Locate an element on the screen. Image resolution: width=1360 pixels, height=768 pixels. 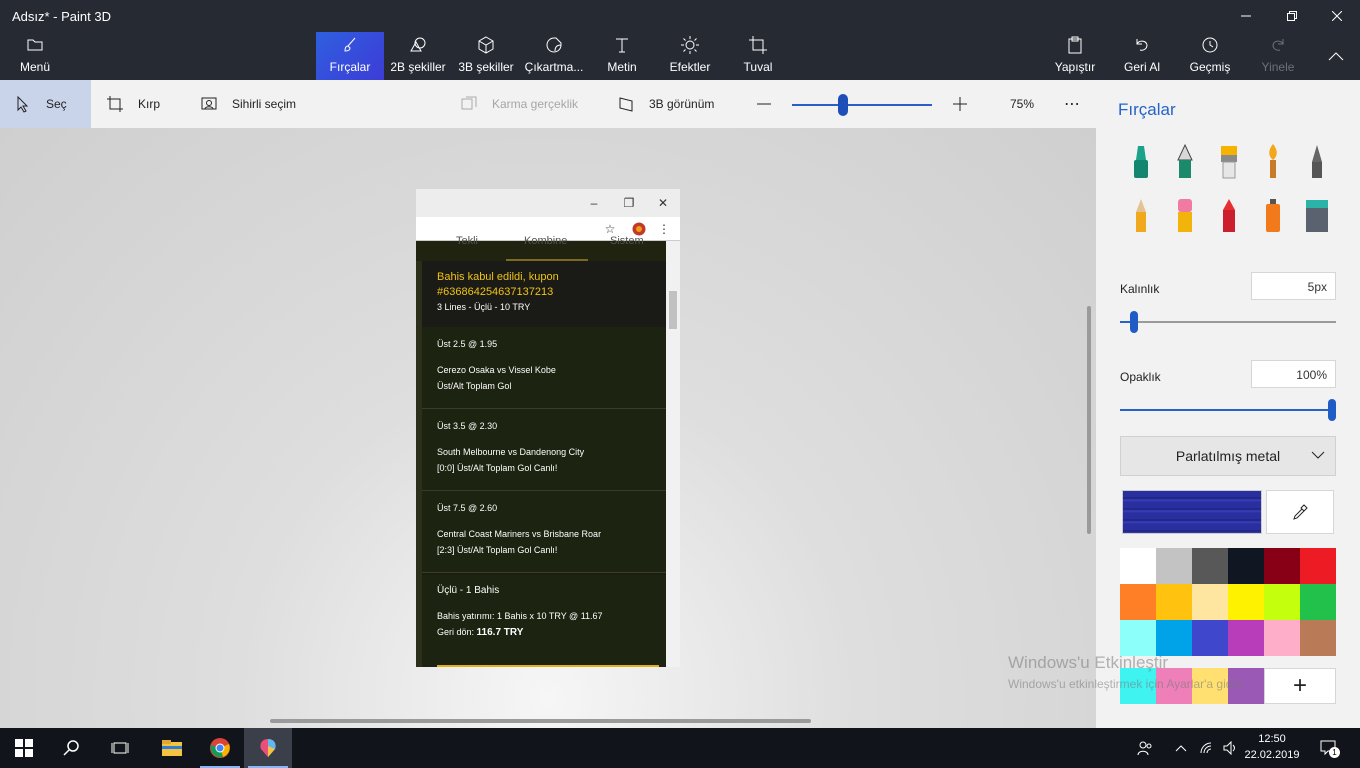
crop-tool: Kırp is located at coordinates (133, 104).